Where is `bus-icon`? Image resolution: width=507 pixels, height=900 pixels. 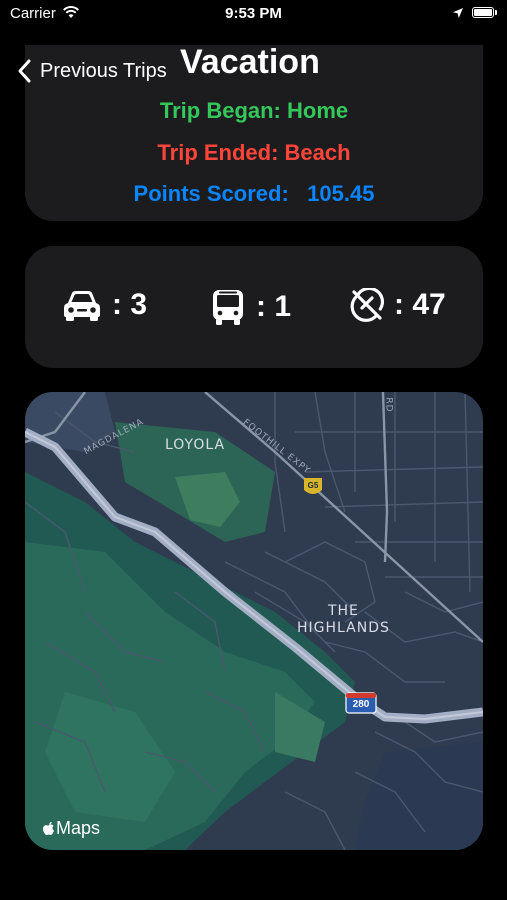
bus-icon is located at coordinates (228, 307).